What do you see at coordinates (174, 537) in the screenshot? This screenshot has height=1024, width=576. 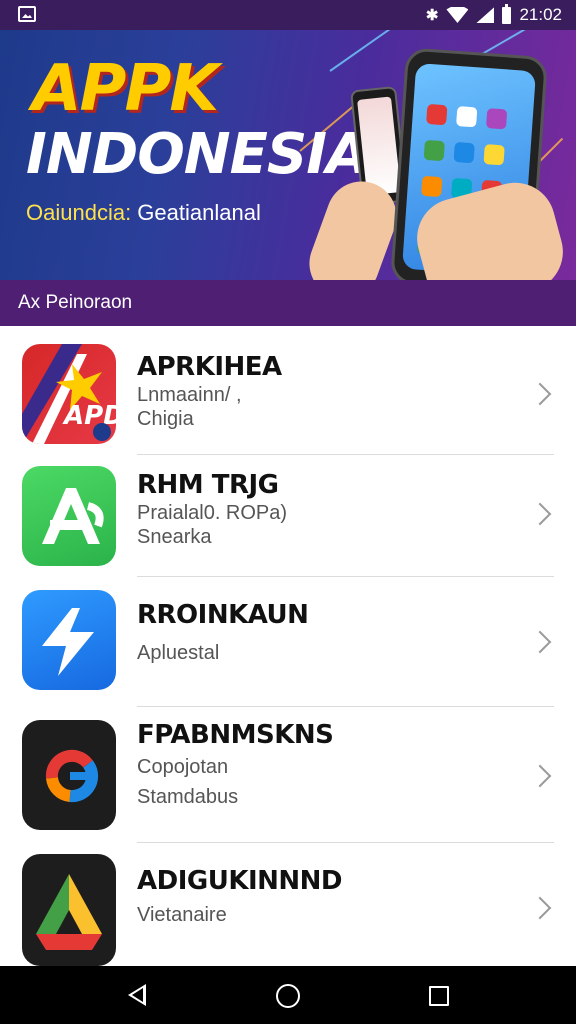 I see `app-subtitle: Snearka` at bounding box center [174, 537].